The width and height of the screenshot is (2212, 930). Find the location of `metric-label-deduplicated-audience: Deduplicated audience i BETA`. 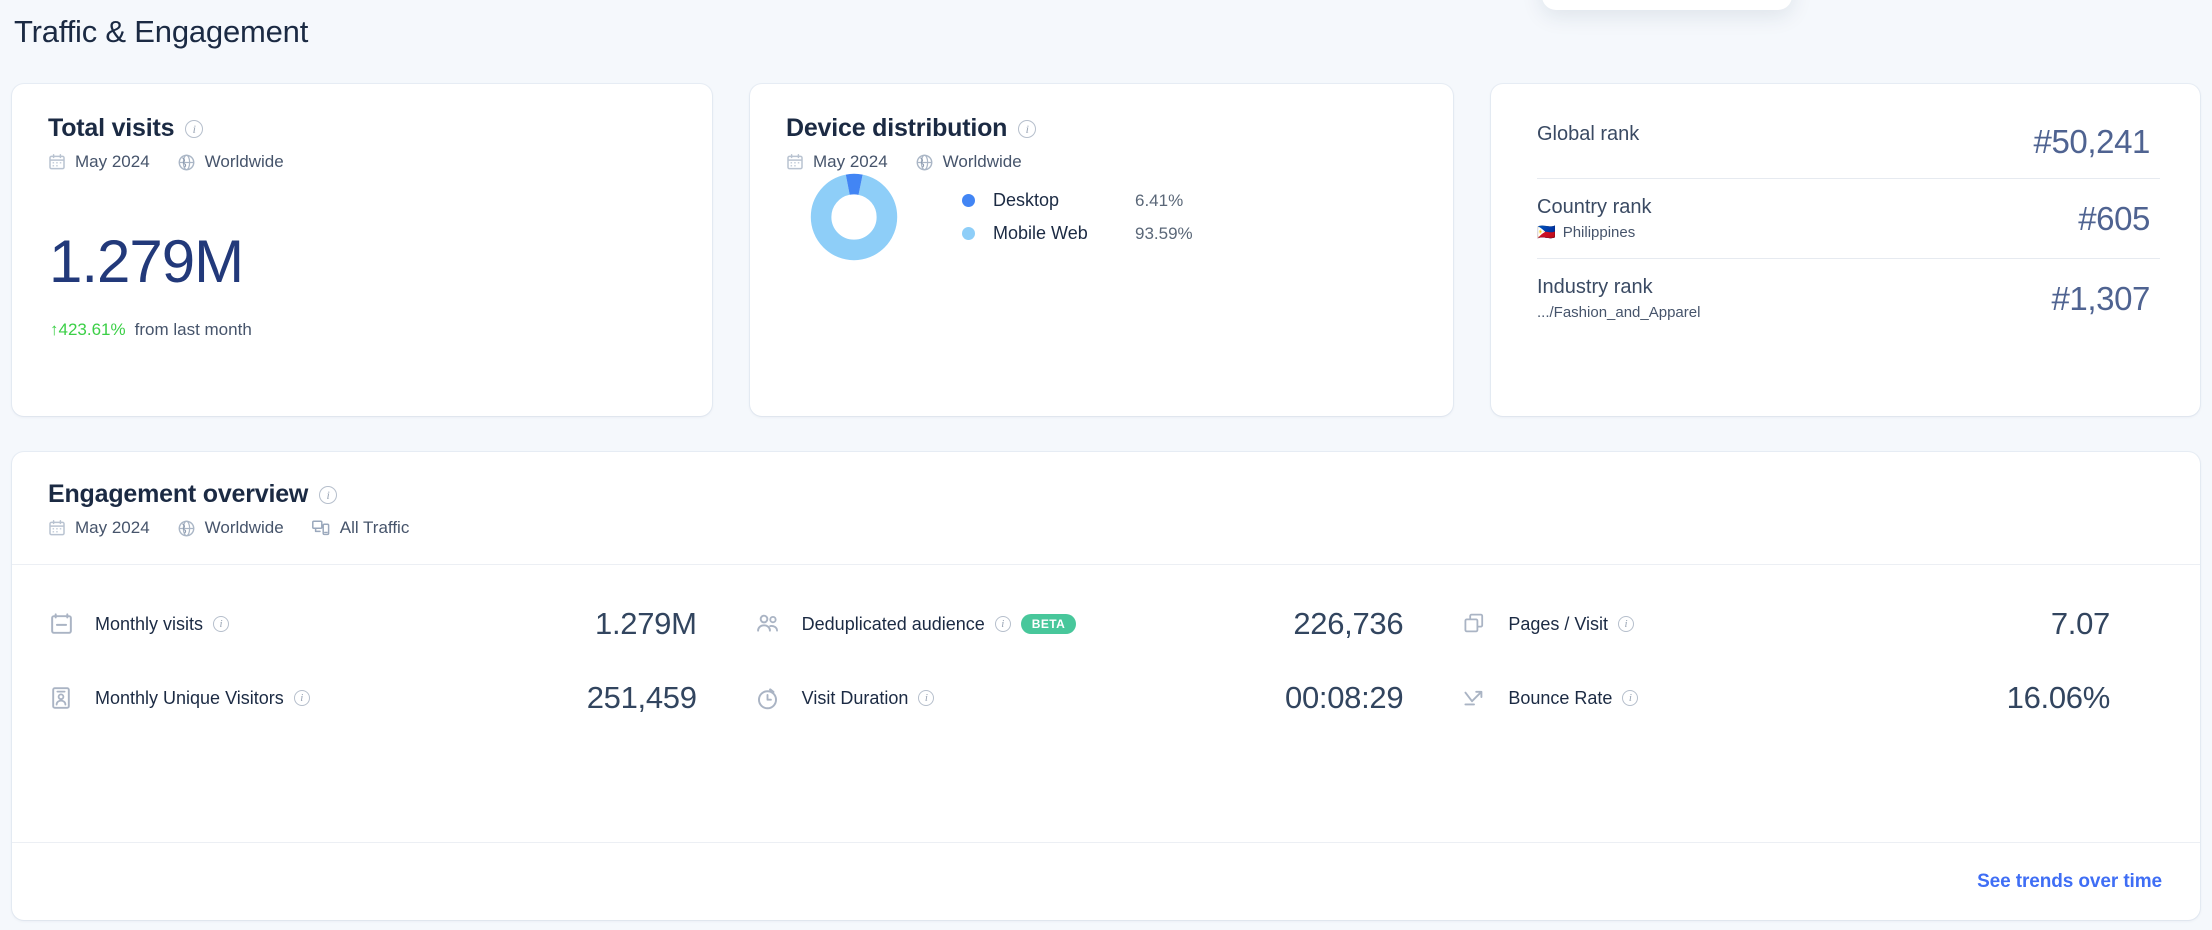

metric-label-deduplicated-audience: Deduplicated audience i BETA is located at coordinates (939, 624).